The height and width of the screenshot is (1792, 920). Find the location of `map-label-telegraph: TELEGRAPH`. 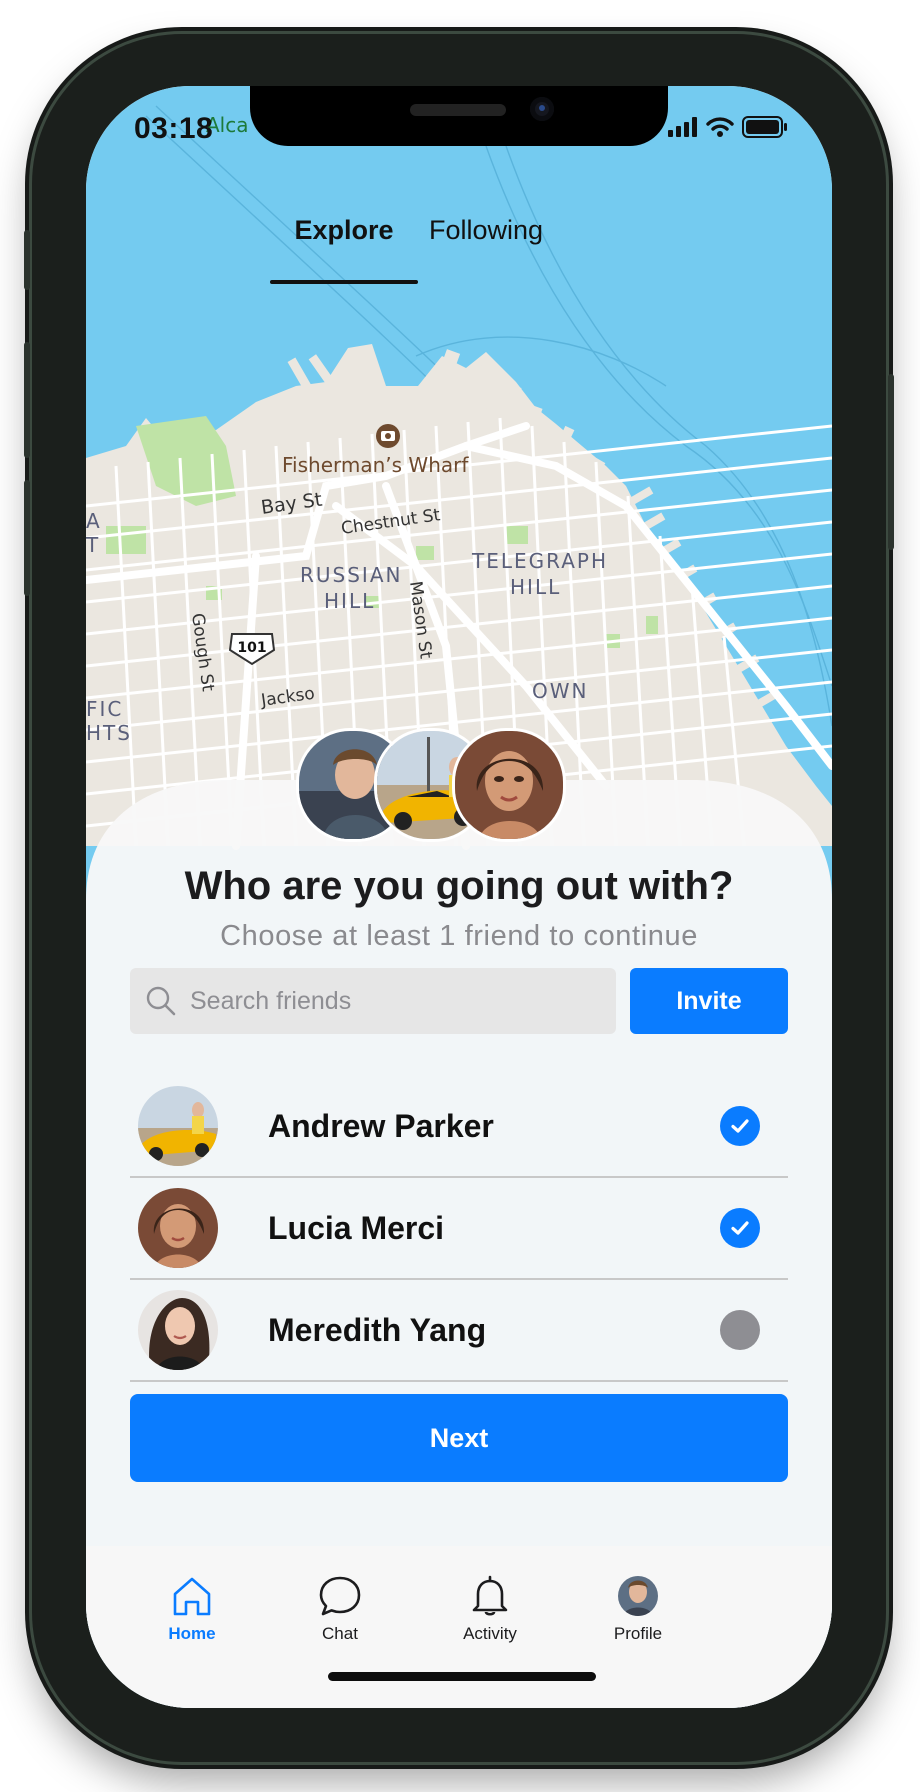

map-label-telegraph: TELEGRAPH is located at coordinates (539, 561).